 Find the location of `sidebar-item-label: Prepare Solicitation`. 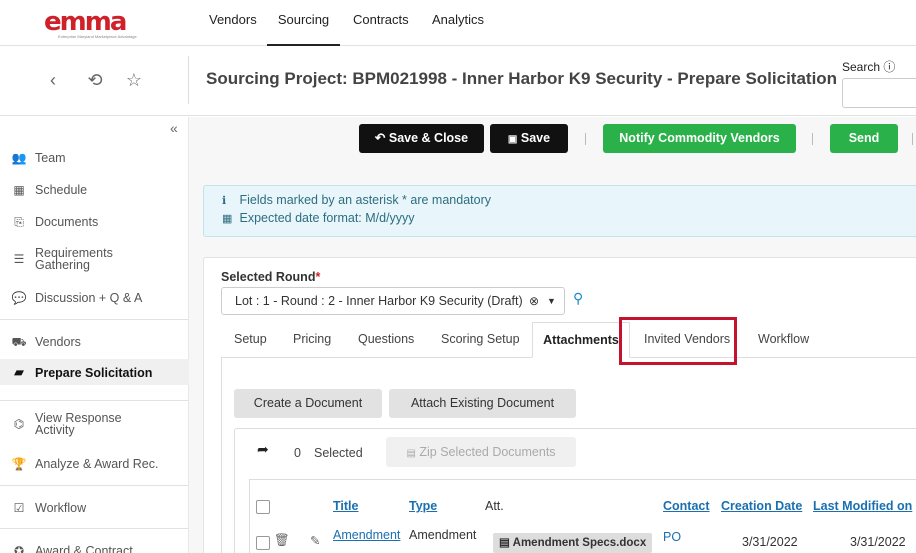

sidebar-item-label: Prepare Solicitation is located at coordinates (94, 373).